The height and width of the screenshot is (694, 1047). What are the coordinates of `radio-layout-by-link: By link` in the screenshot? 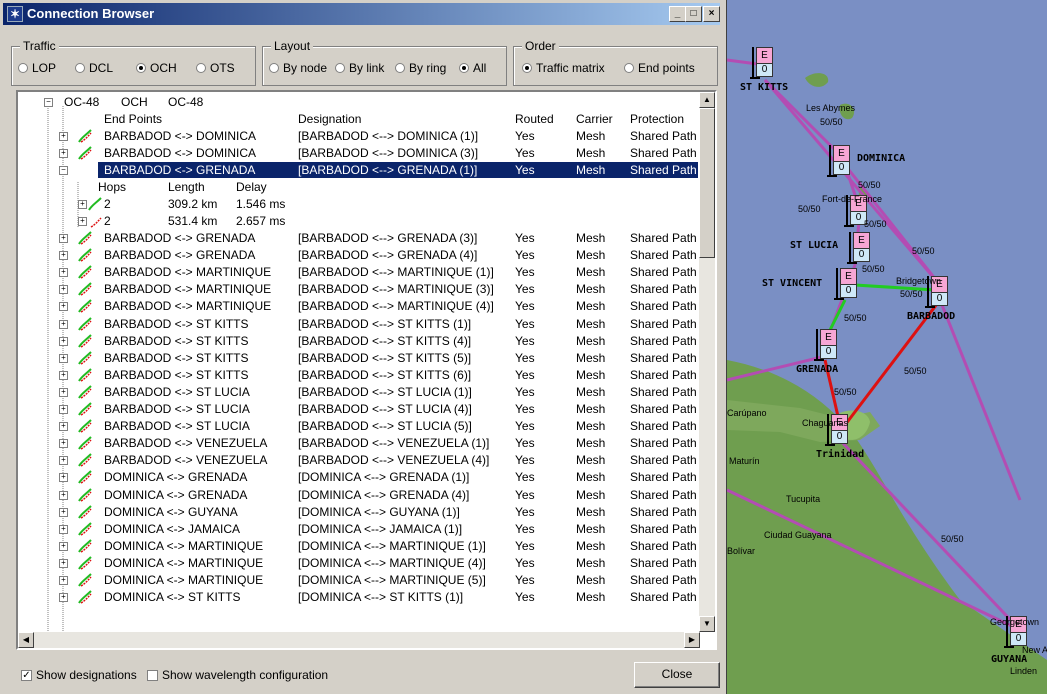 It's located at (359, 68).